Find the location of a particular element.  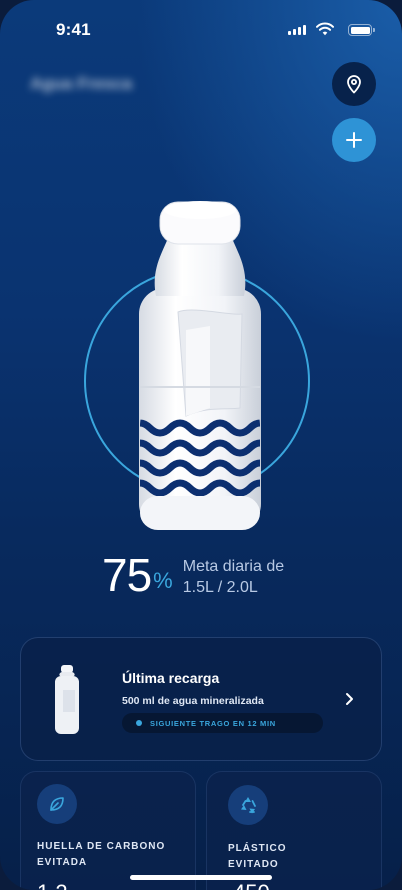

chevron-right-icon is located at coordinates (350, 699).